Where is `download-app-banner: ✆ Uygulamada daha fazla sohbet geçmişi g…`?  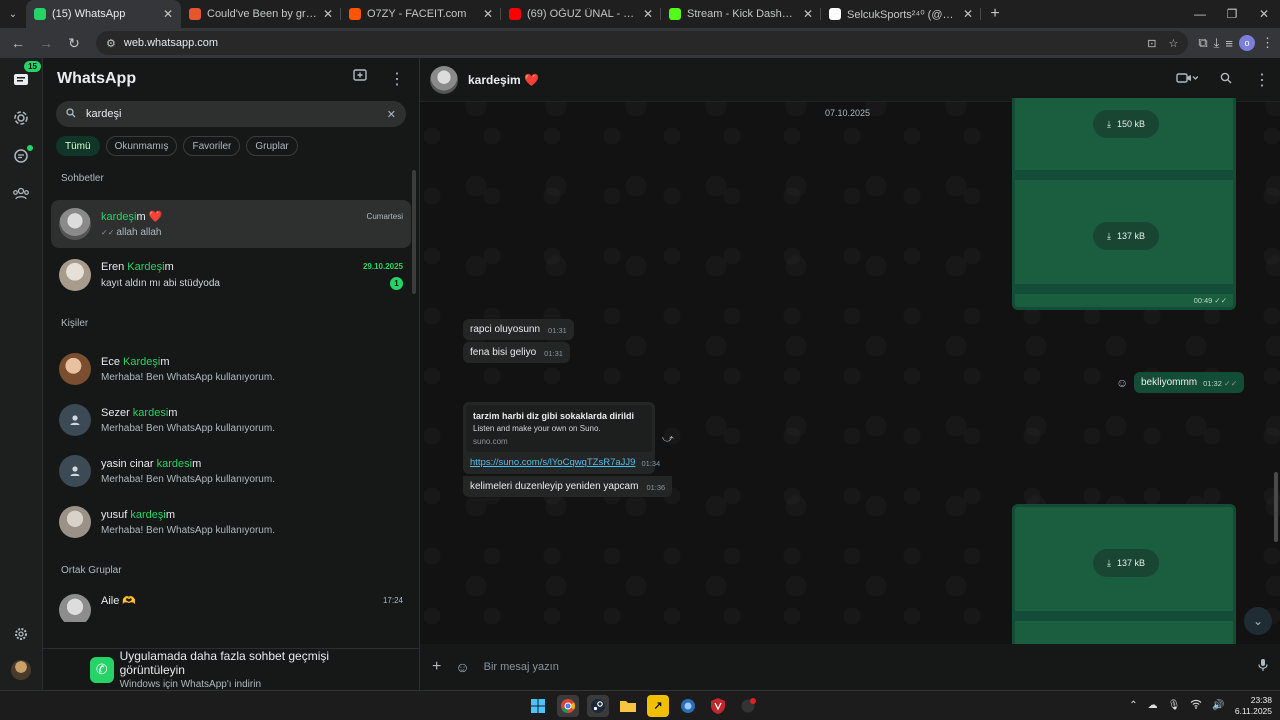 download-app-banner: ✆ Uygulamada daha fazla sohbet geçmişi g… is located at coordinates (231, 669).